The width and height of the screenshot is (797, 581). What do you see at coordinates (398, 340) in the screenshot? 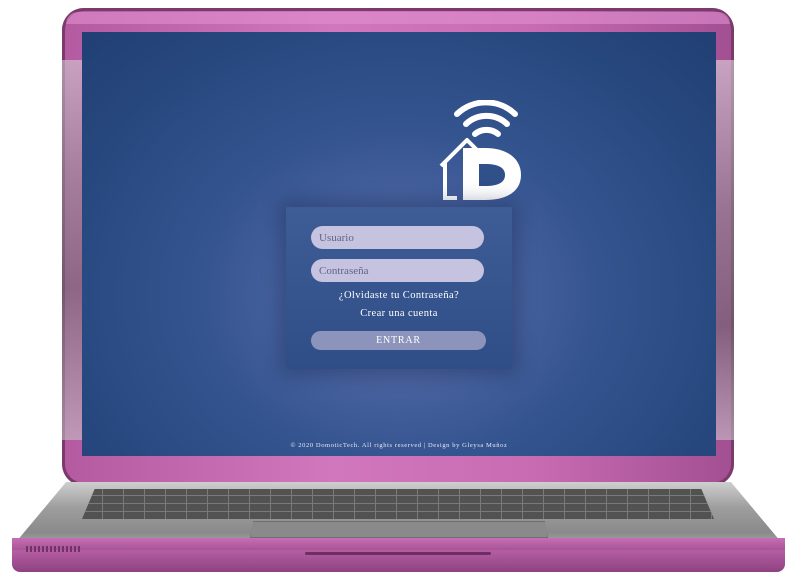
I see `login-submit-button: ENTRAR` at bounding box center [398, 340].